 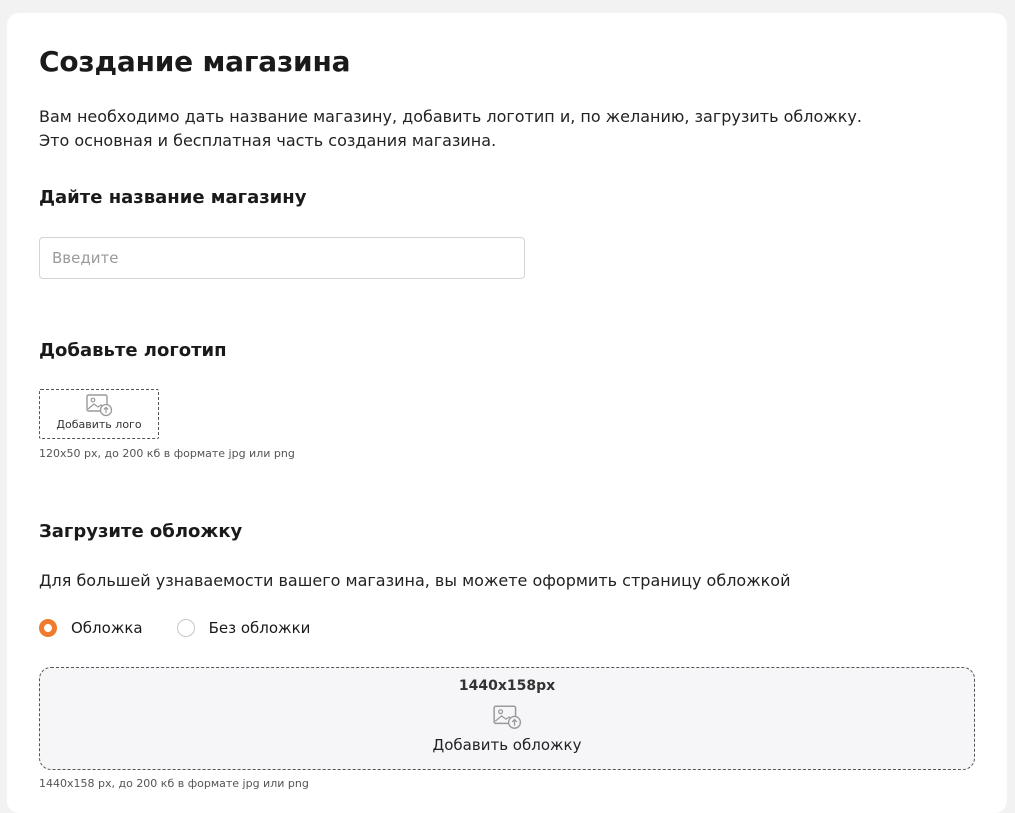 I want to click on cover-size-label: 1440x158px, so click(x=507, y=686).